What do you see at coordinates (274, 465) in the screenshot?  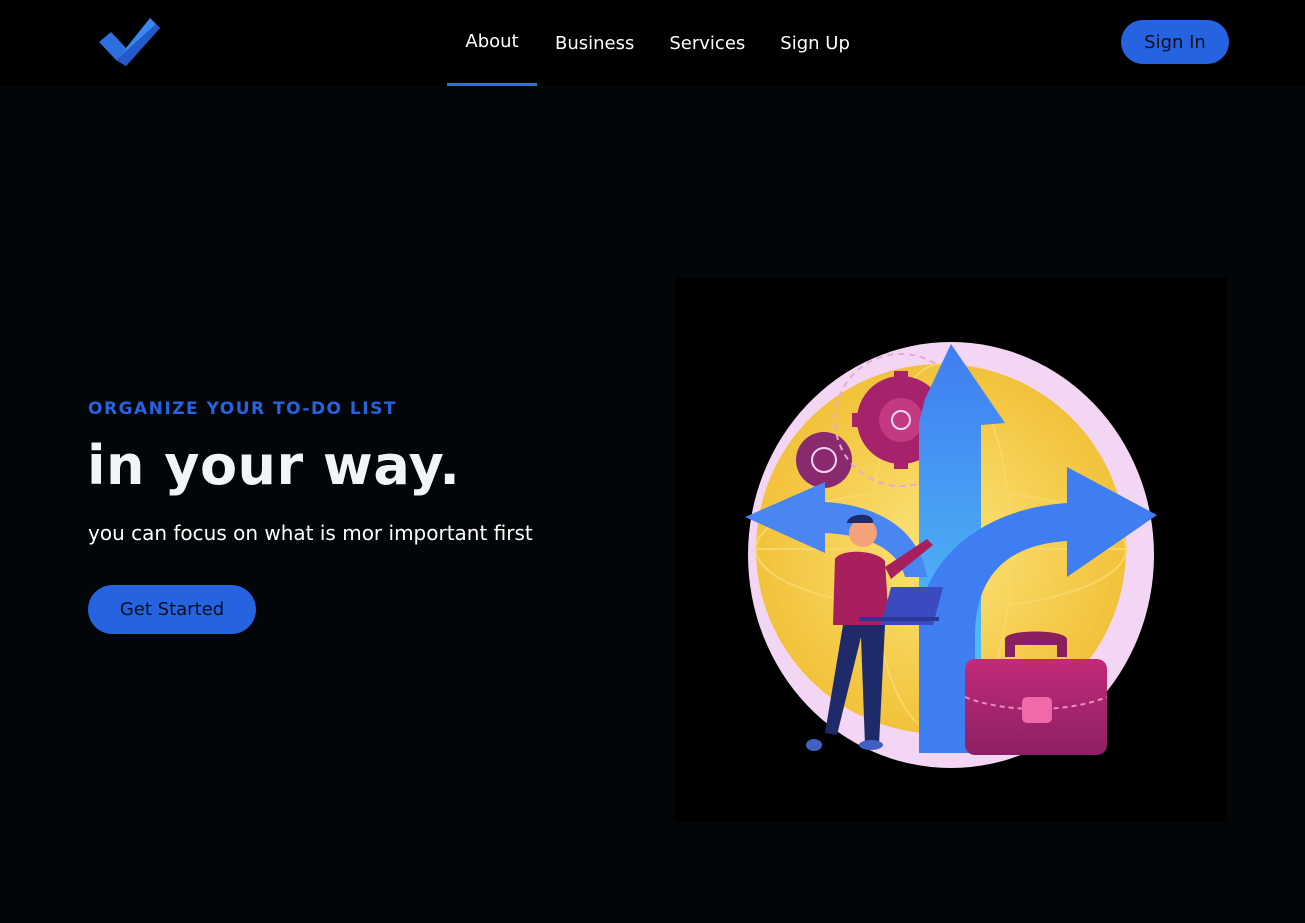 I see `hero-title: in your way.` at bounding box center [274, 465].